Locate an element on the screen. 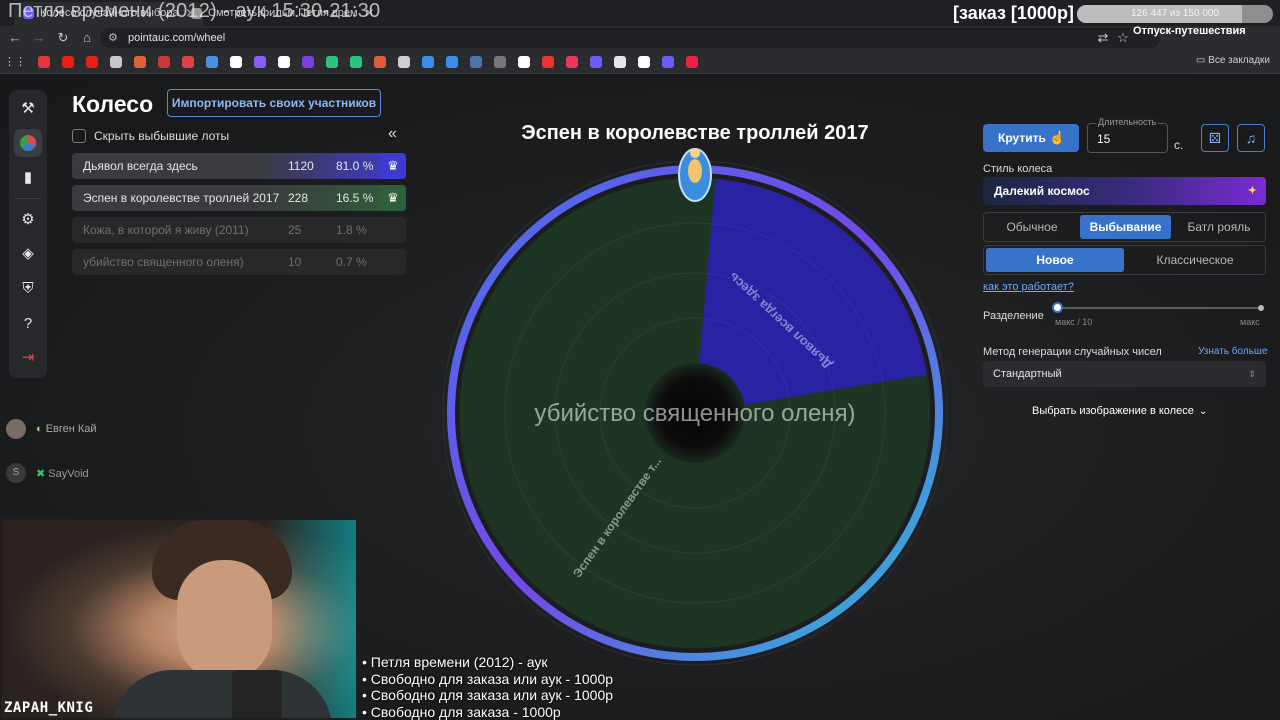  address-bar: ← → ↻ ⌂ ⚙ pointauc.com/wheel ⇄ ☆ is located at coordinates (640, 38).